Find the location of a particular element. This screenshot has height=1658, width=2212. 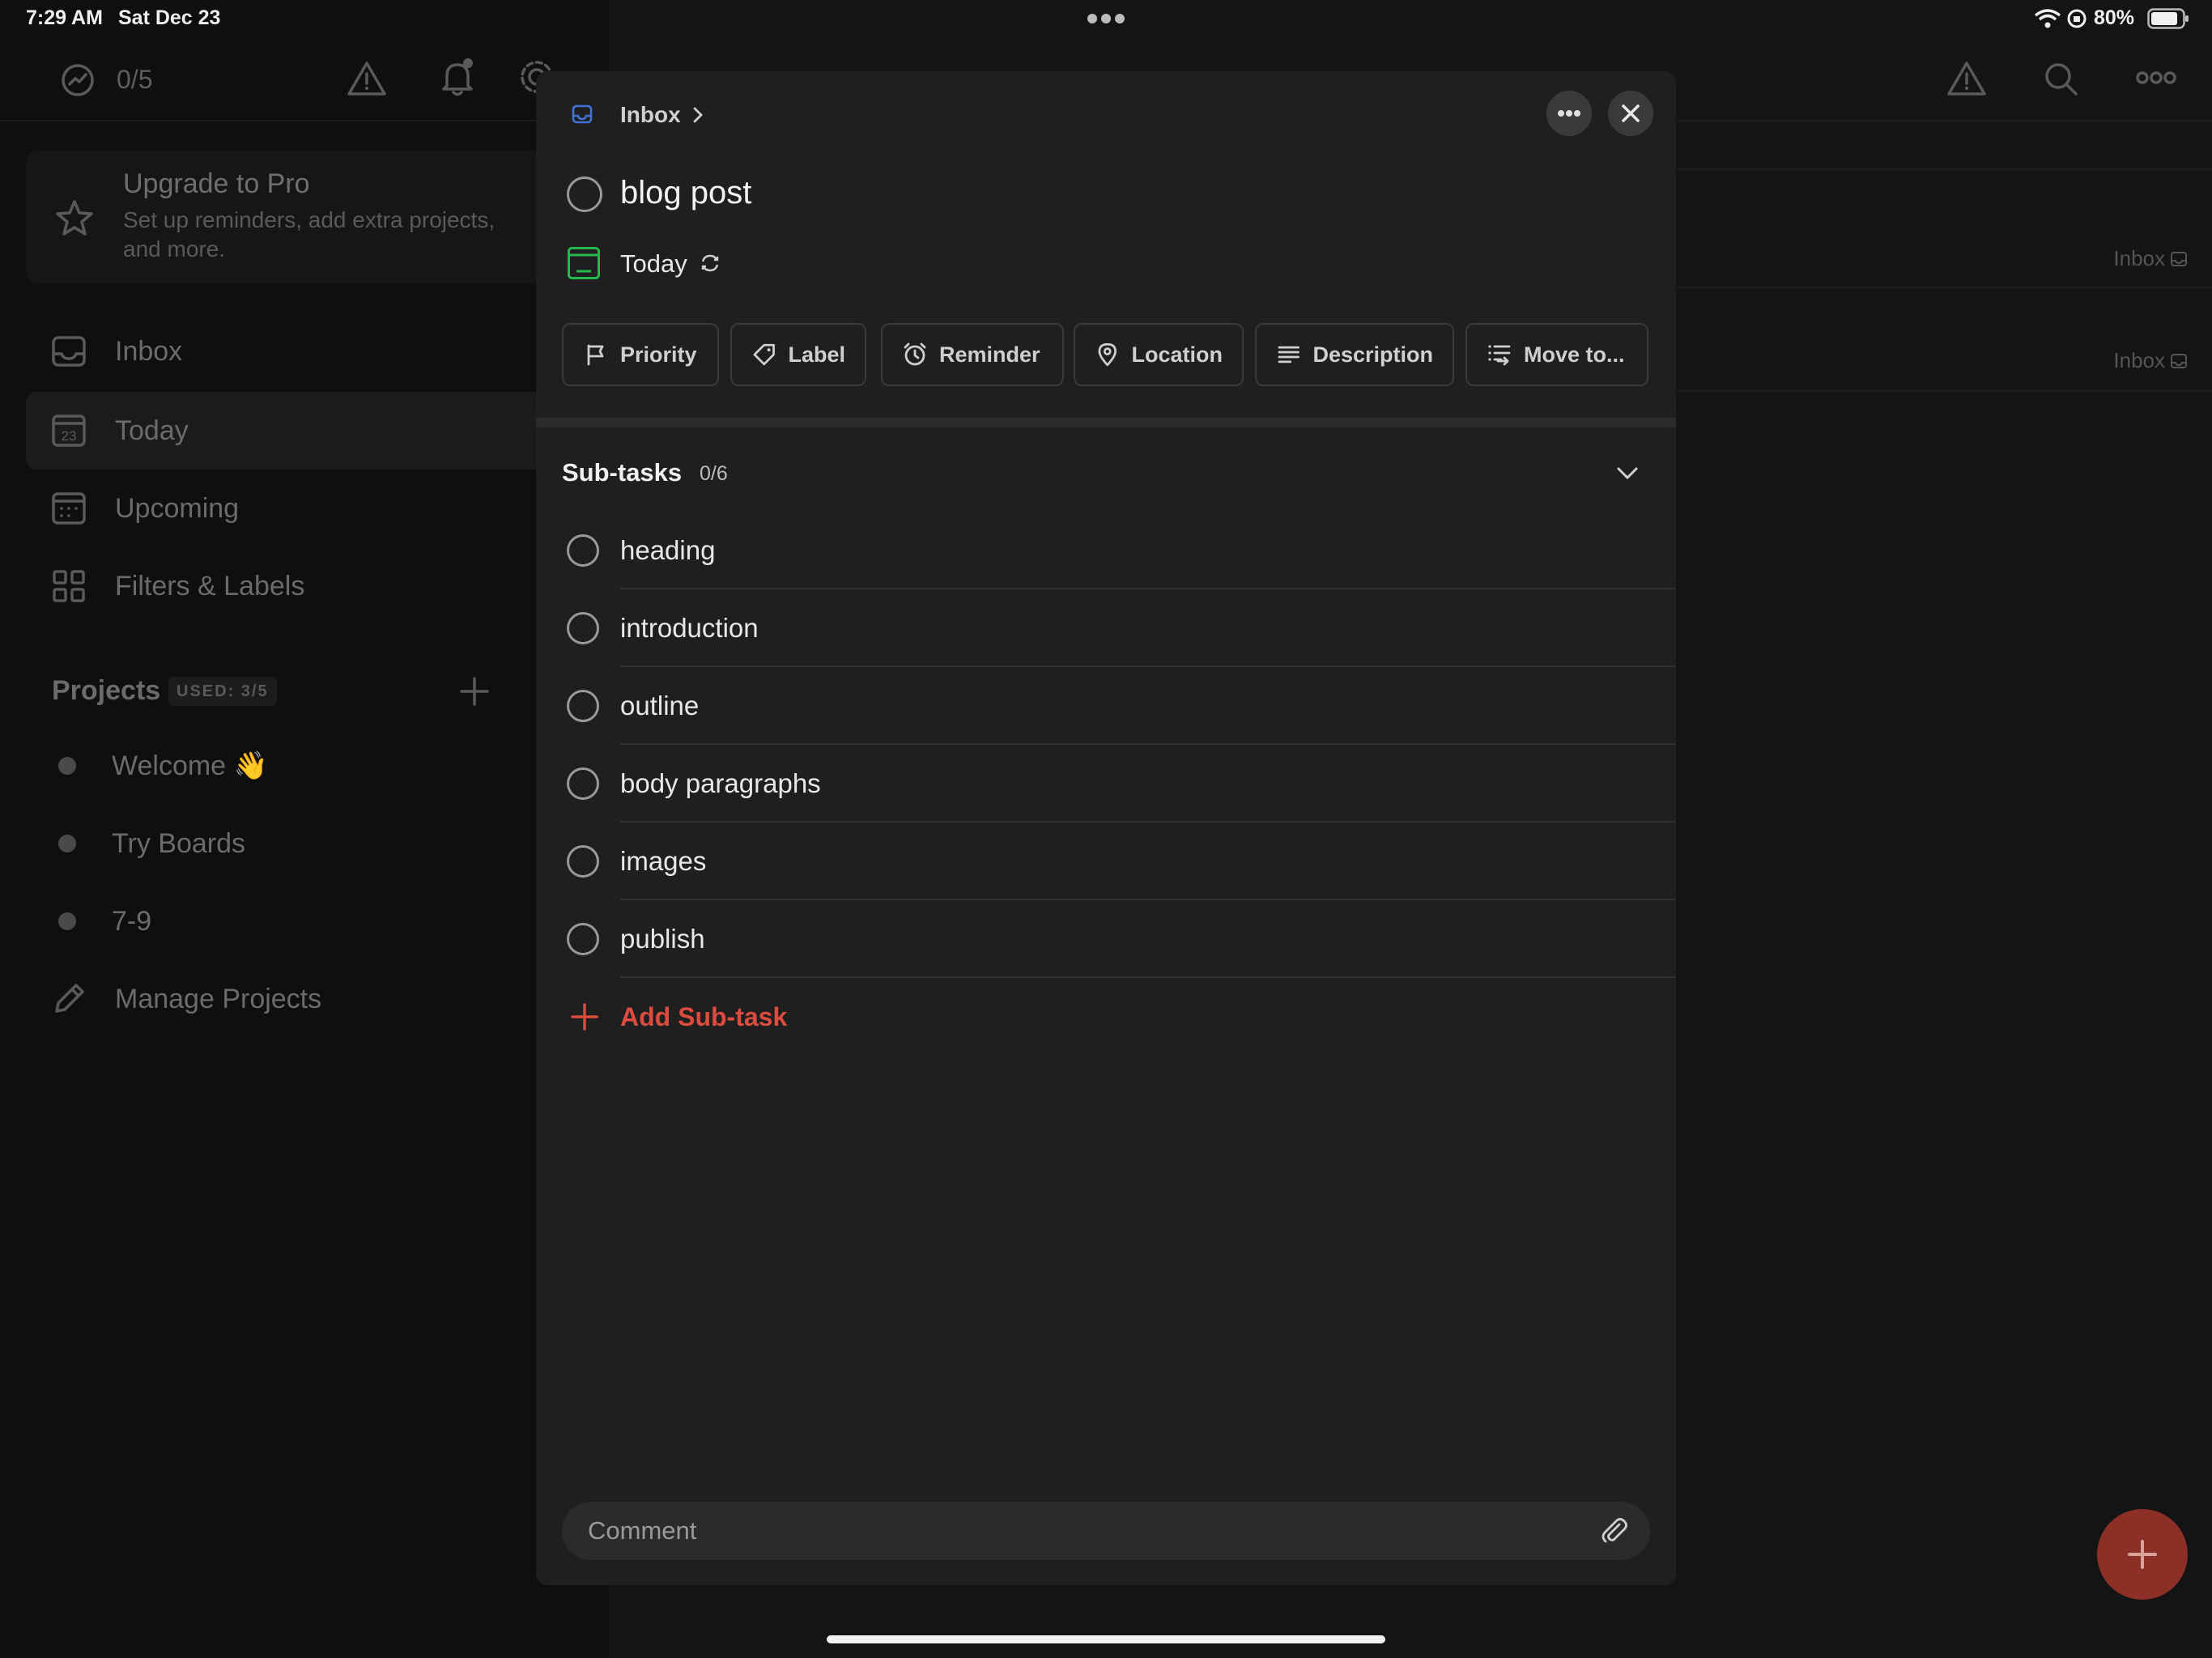

add-task-fab is located at coordinates (2143, 1554).